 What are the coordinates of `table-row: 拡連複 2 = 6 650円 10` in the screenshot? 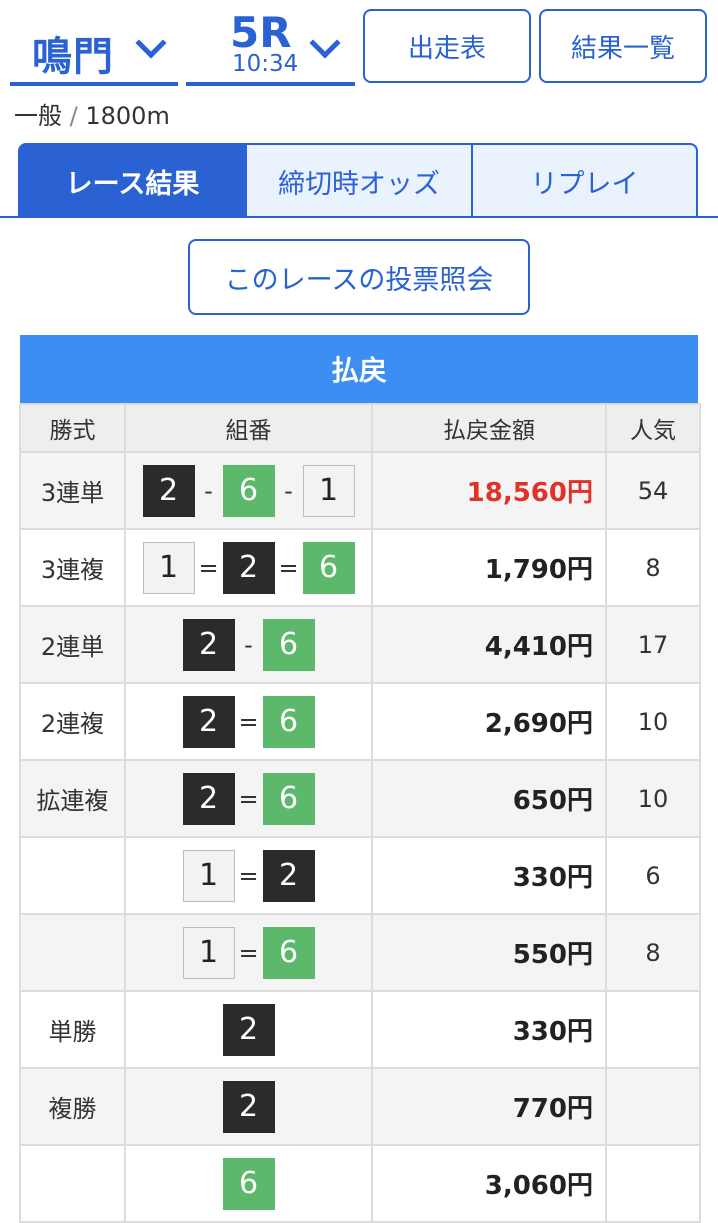 It's located at (360, 798).